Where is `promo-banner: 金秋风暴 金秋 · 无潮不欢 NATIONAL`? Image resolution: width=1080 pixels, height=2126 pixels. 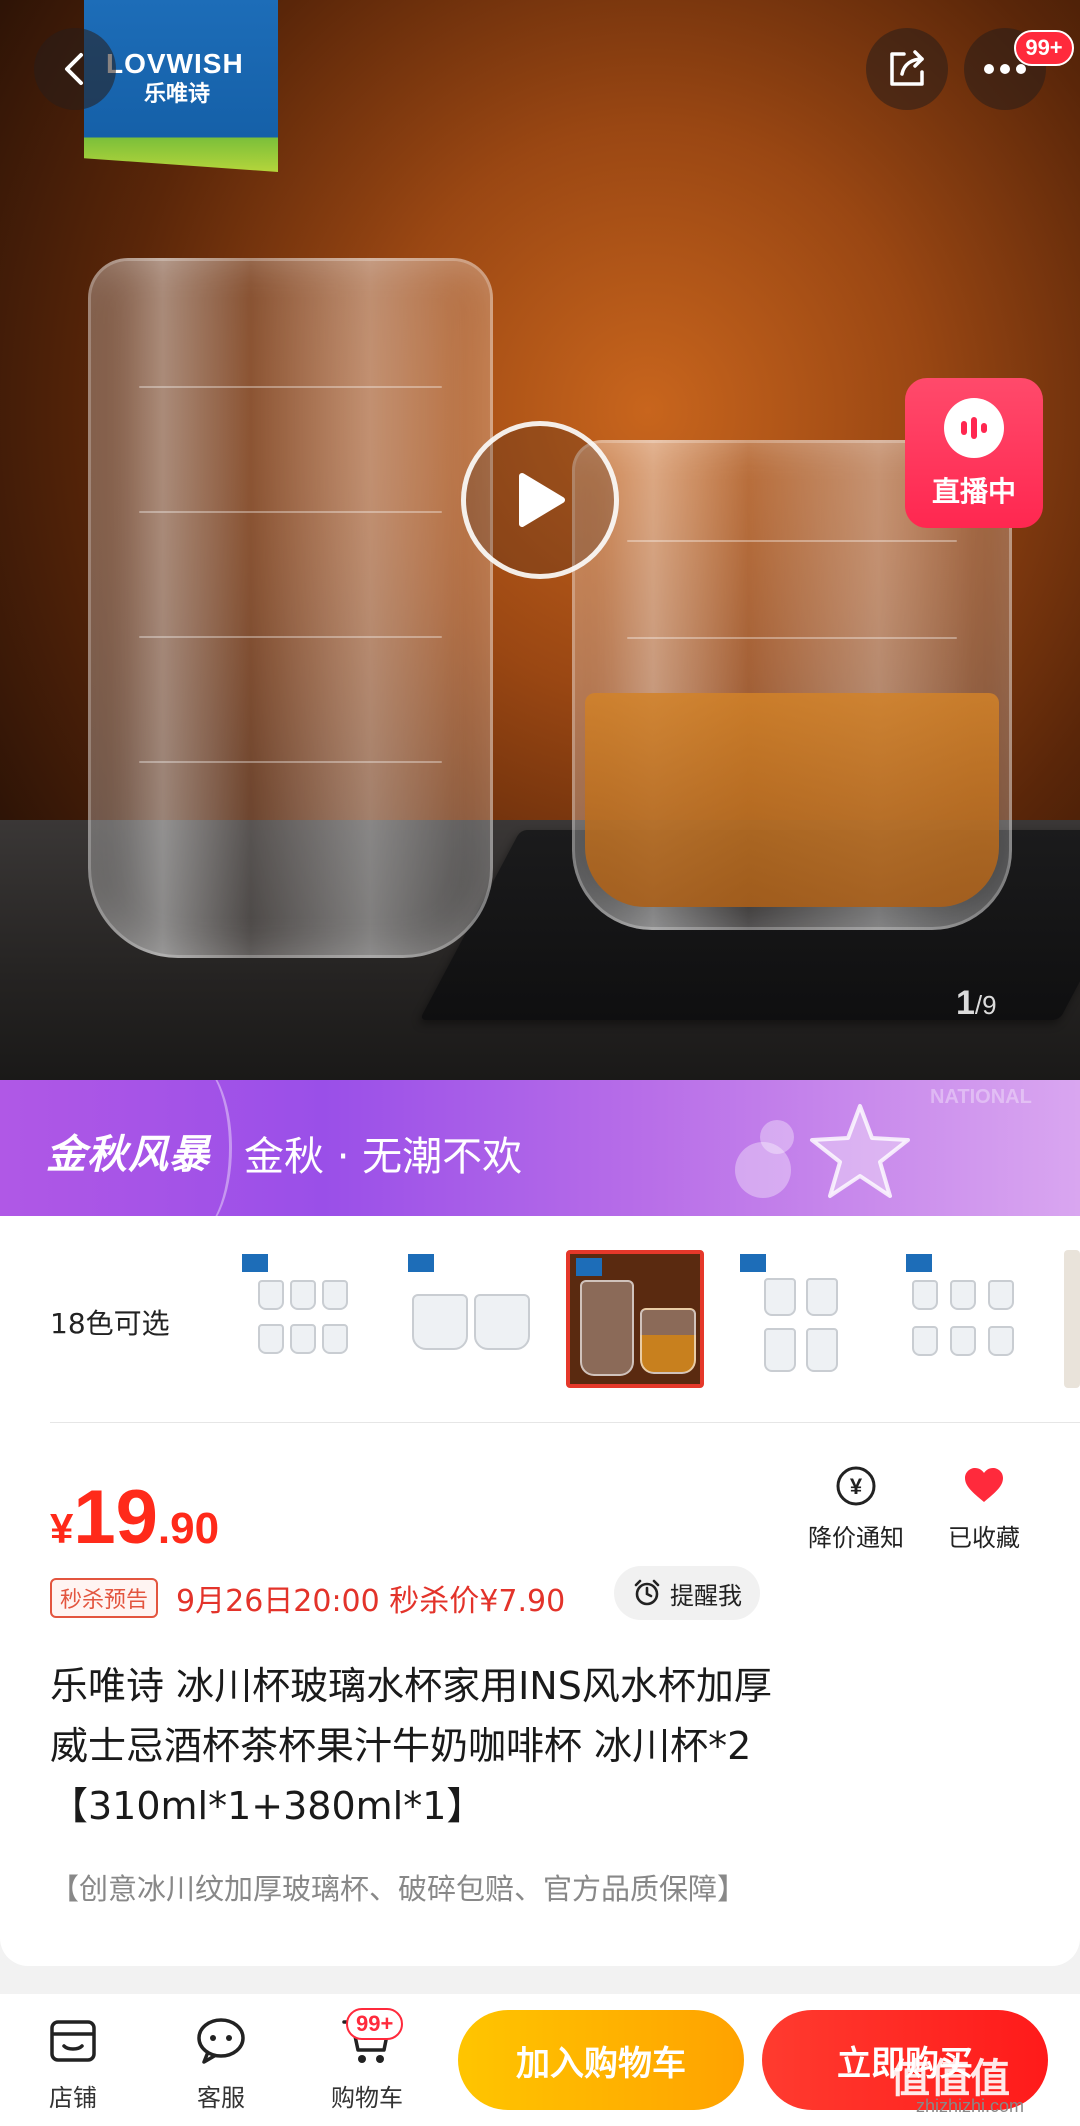
promo-banner: 金秋风暴 金秋 · 无潮不欢 NATIONAL is located at coordinates (540, 1148).